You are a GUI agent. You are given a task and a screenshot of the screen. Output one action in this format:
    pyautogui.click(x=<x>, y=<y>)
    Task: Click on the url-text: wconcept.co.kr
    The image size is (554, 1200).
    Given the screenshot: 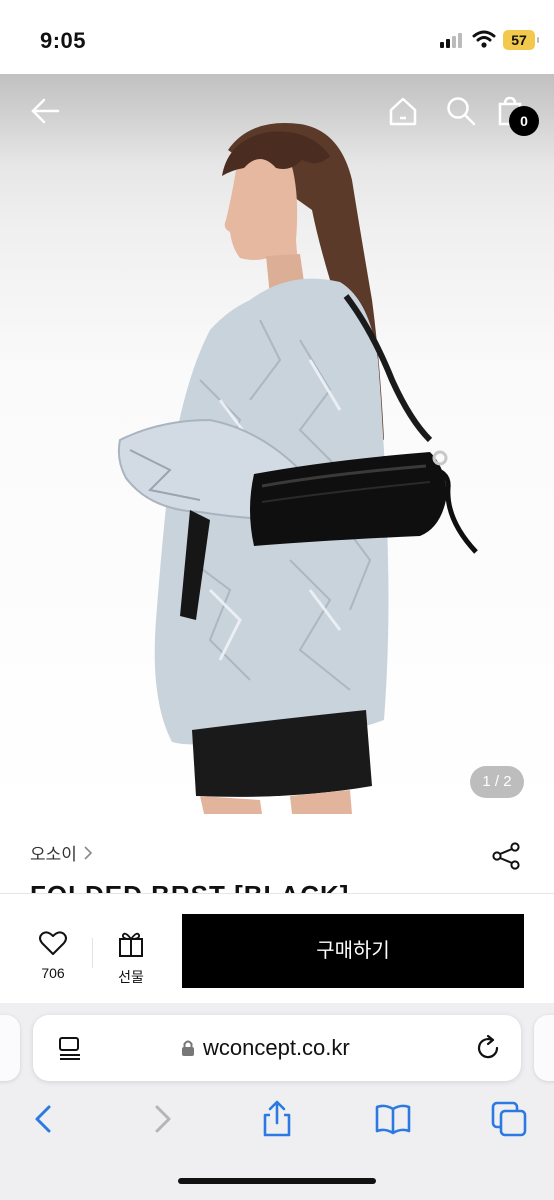 What is the action you would take?
    pyautogui.click(x=276, y=1047)
    